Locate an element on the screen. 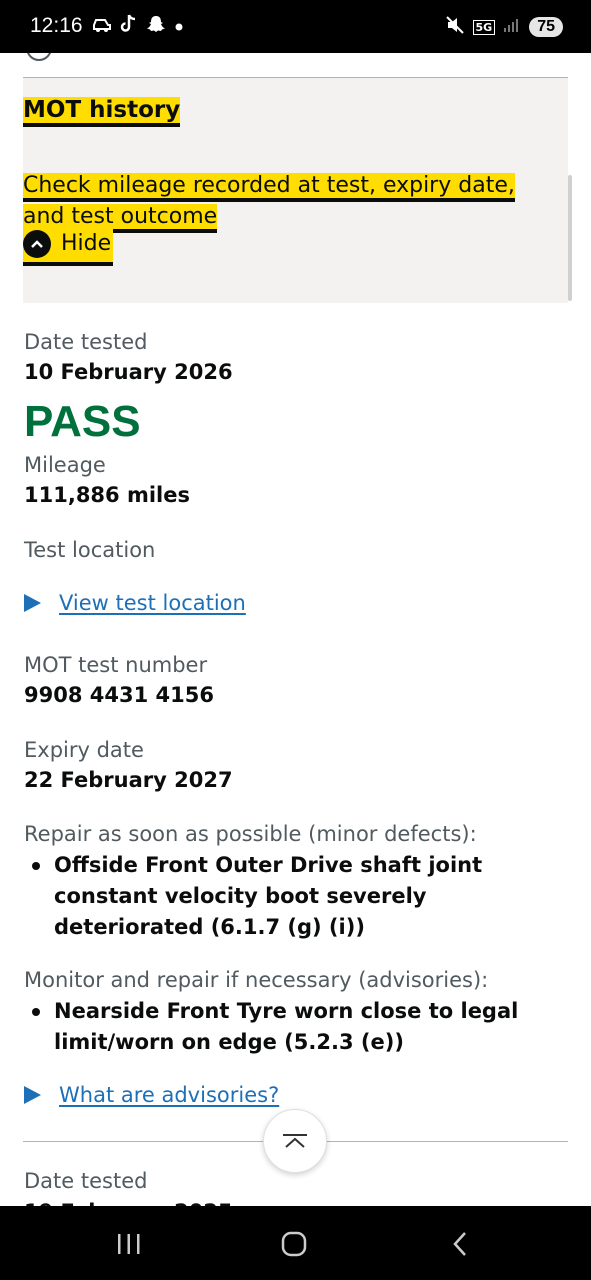 The image size is (591, 1280). hide-button: Hide is located at coordinates (68, 244).